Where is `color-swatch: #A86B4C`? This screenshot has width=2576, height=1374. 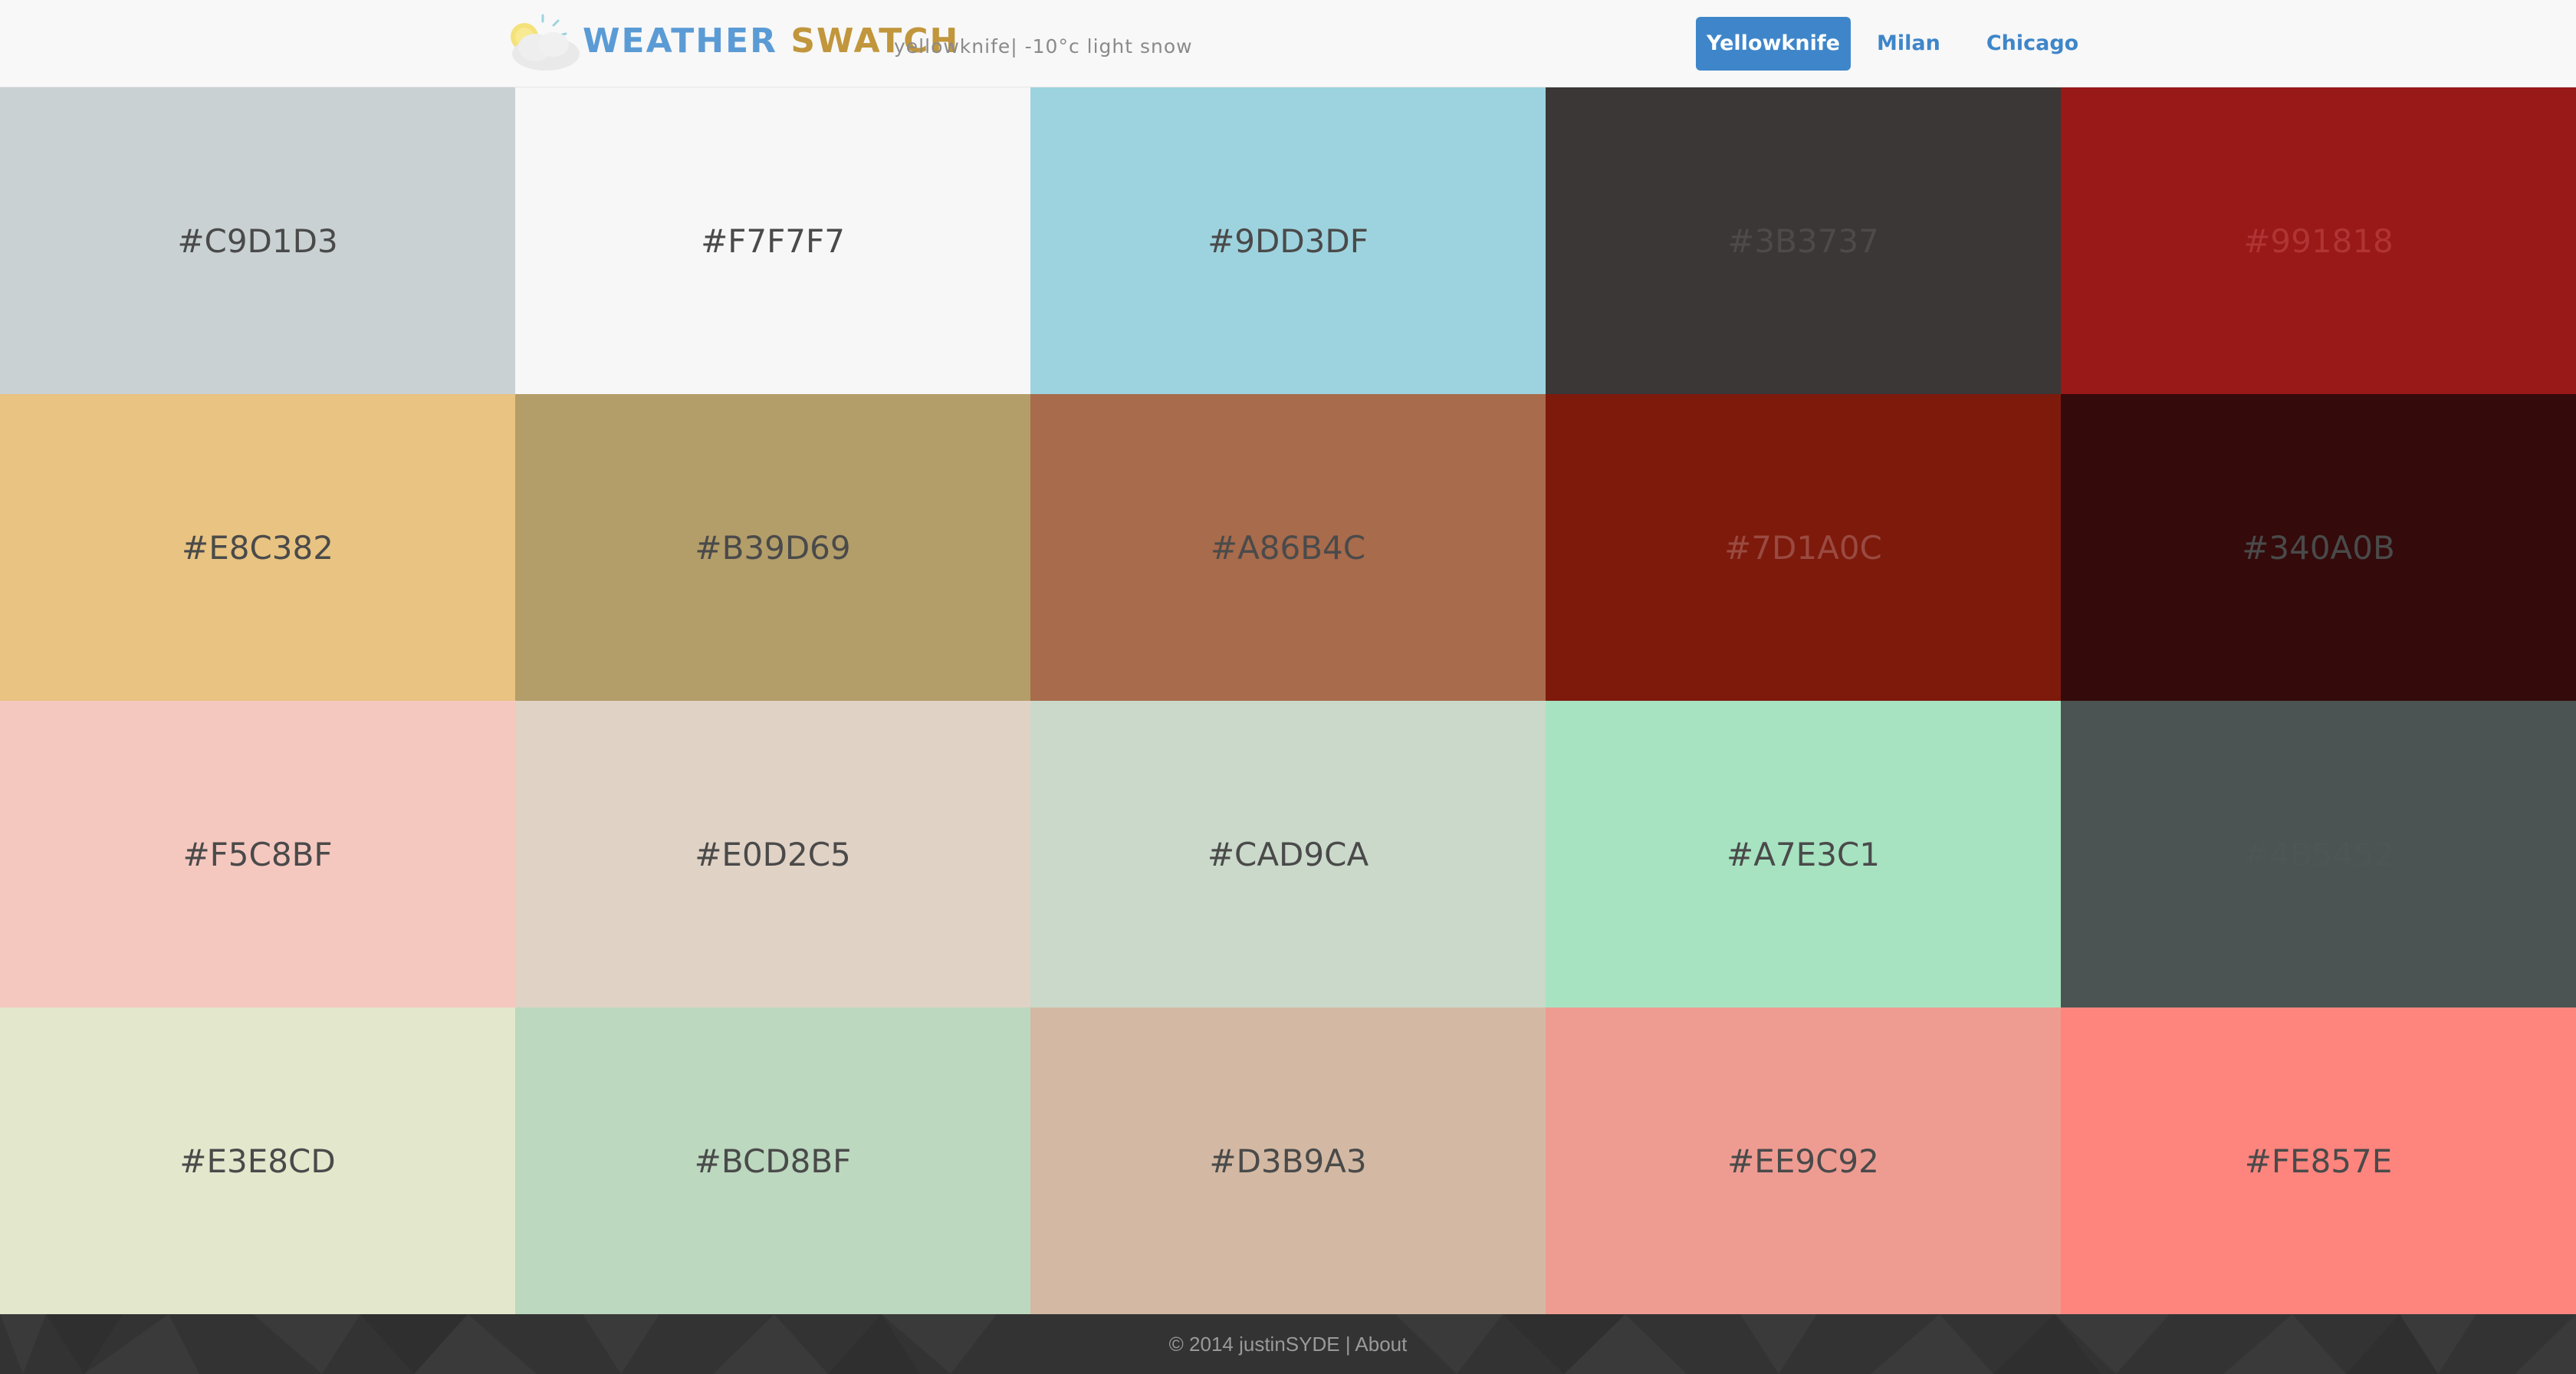
color-swatch: #A86B4C is located at coordinates (1288, 547).